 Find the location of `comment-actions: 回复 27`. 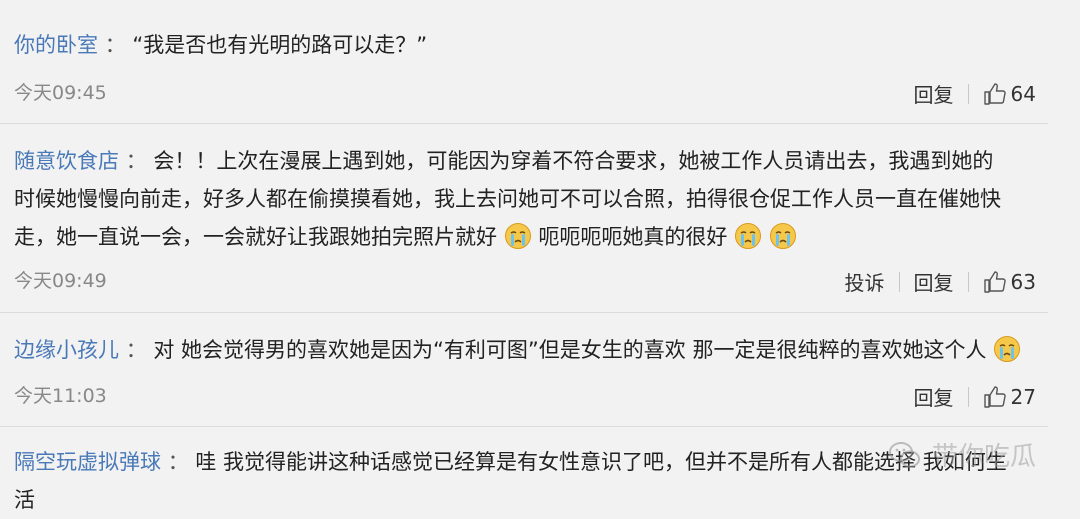

comment-actions: 回复 27 is located at coordinates (975, 396).